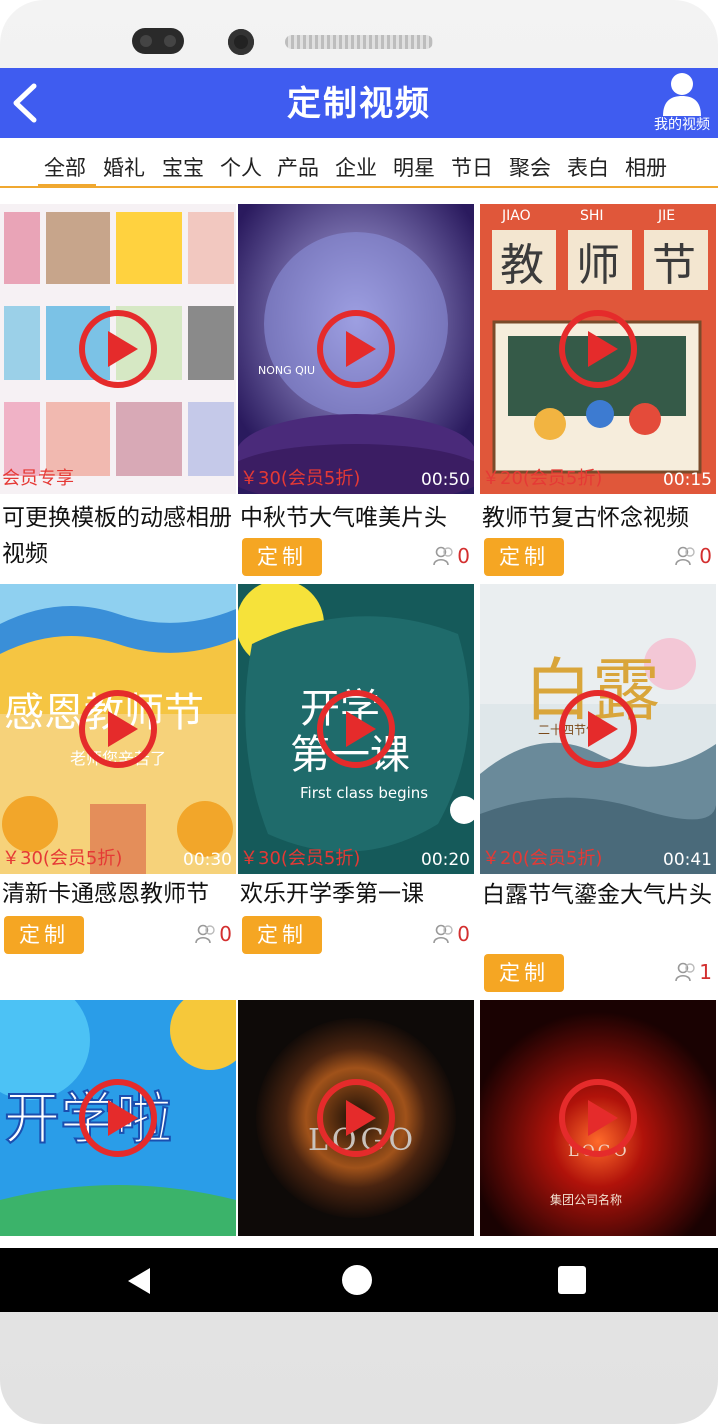 Image resolution: width=718 pixels, height=1424 pixels. Describe the element at coordinates (67, 185) in the screenshot. I see `active-tab-indicator` at that location.